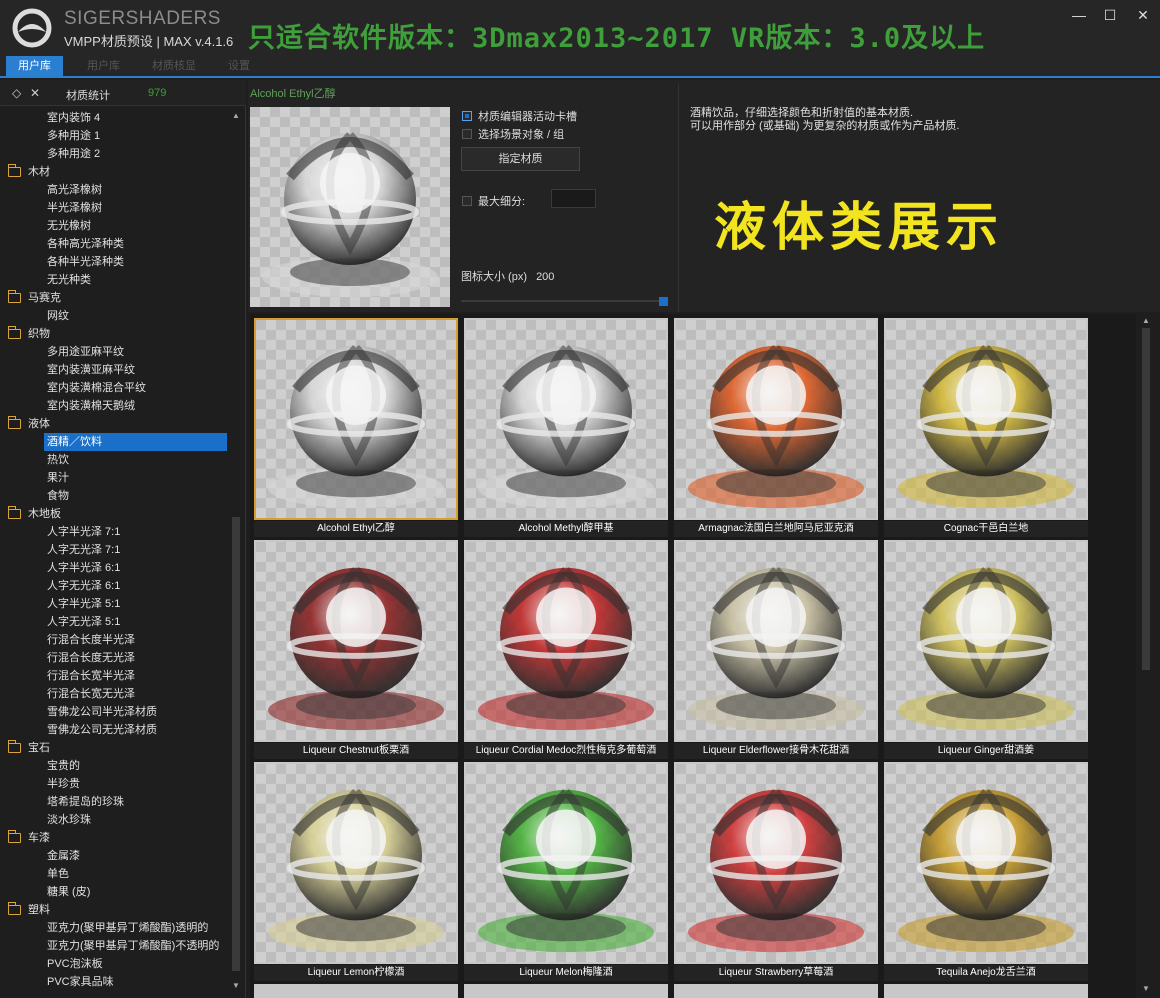  I want to click on material-tile: Liqueur Strawberry草莓酒, so click(776, 872).